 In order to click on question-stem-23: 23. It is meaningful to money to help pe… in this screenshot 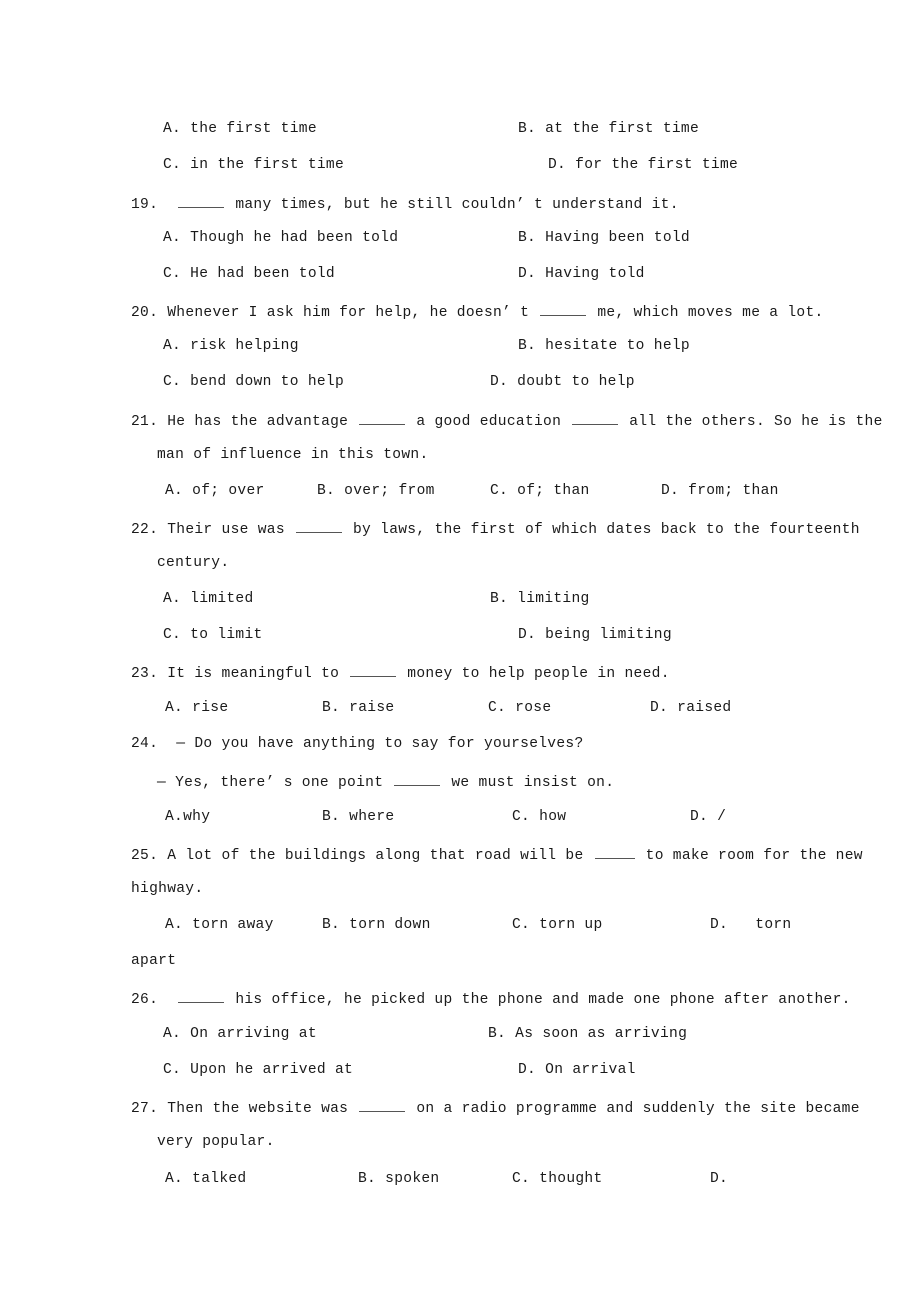, I will do `click(400, 672)`.